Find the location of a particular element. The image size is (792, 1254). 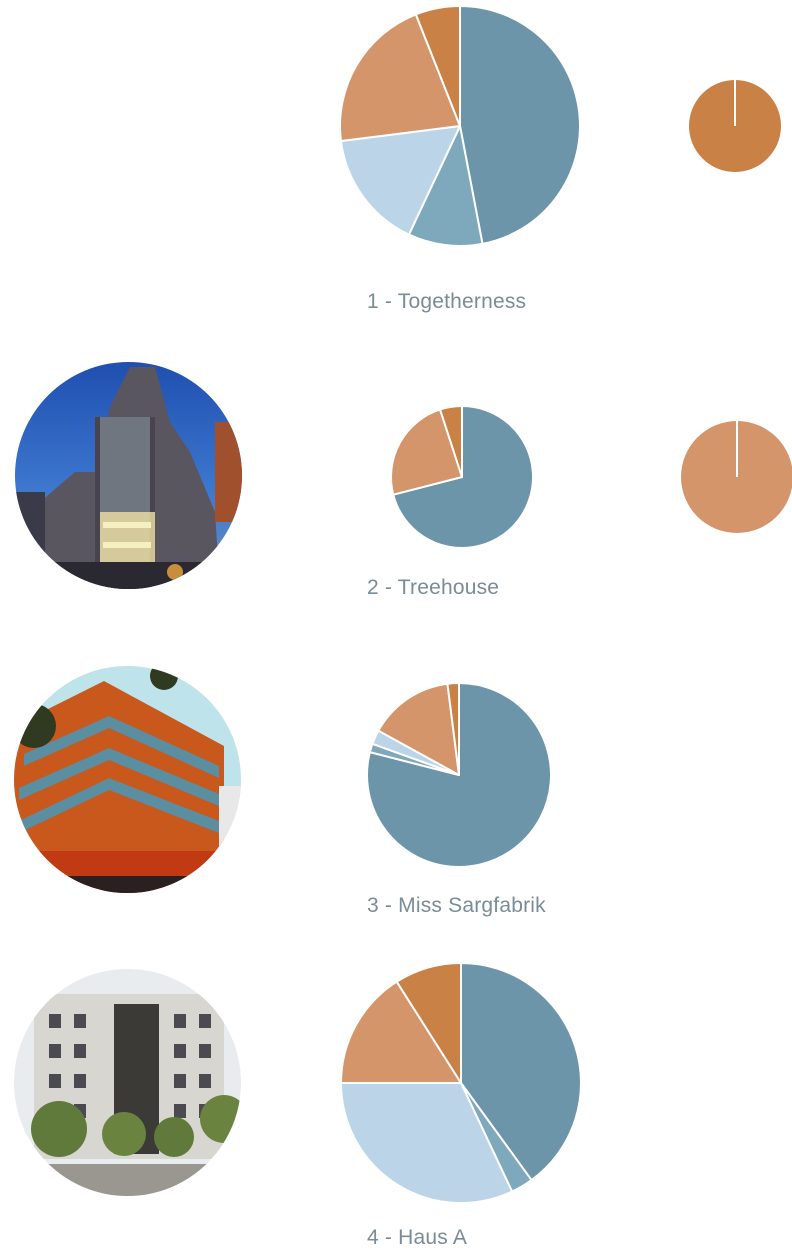

project-label: 2 - Treehouse is located at coordinates (433, 587).